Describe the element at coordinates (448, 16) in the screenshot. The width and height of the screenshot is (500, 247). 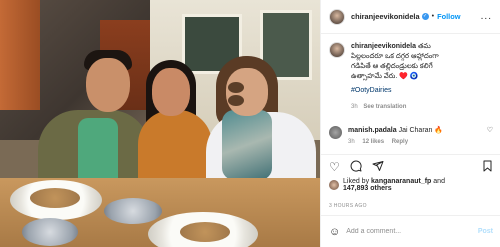
I see `follow-button: Follow` at that location.